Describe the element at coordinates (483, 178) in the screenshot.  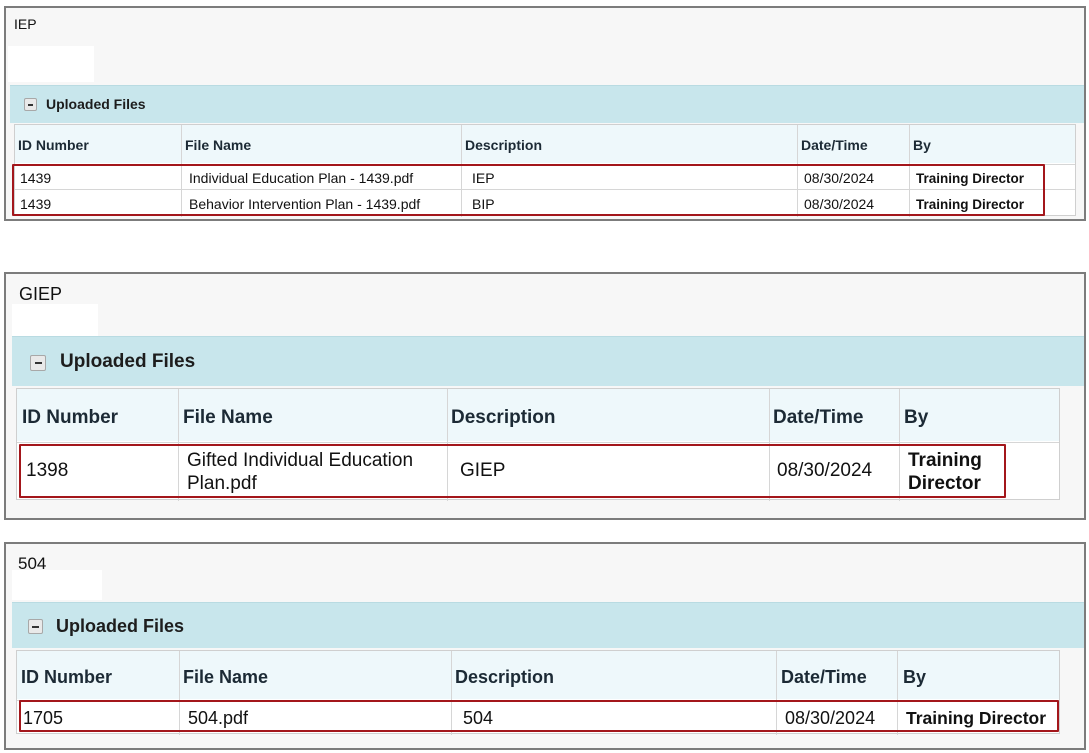
I see `cell-description: IEP` at that location.